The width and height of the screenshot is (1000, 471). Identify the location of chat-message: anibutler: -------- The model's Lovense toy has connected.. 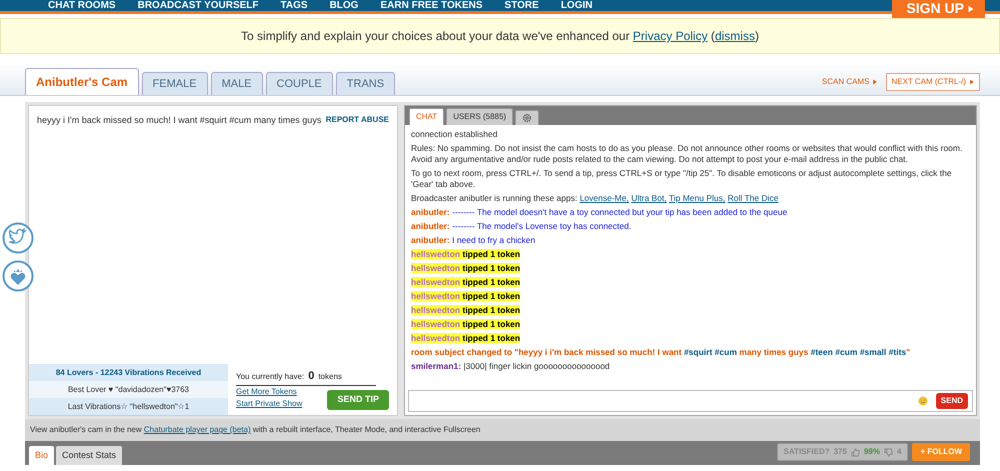
(521, 226).